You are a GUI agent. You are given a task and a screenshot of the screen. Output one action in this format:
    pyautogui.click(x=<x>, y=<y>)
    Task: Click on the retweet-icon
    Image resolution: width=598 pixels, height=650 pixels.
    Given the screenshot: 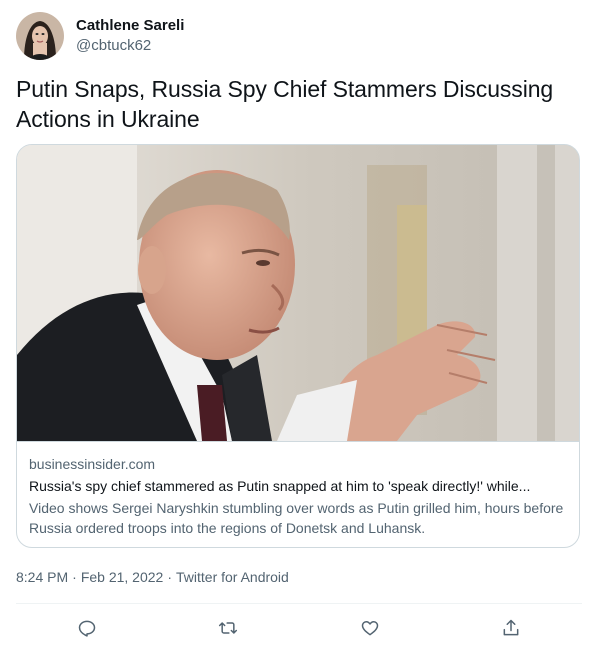 What is the action you would take?
    pyautogui.click(x=228, y=628)
    